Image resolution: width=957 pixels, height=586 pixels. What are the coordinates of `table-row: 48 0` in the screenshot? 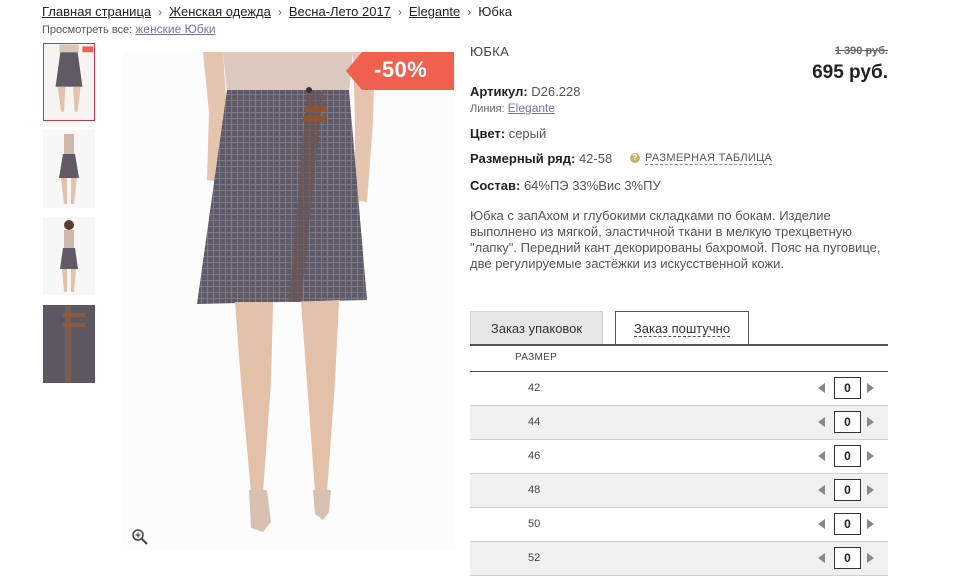 It's located at (679, 491).